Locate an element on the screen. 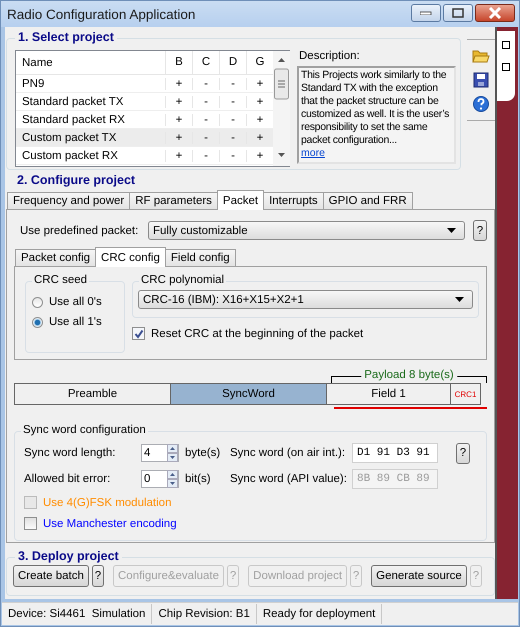 The image size is (522, 629). tab: Packet is located at coordinates (240, 200).